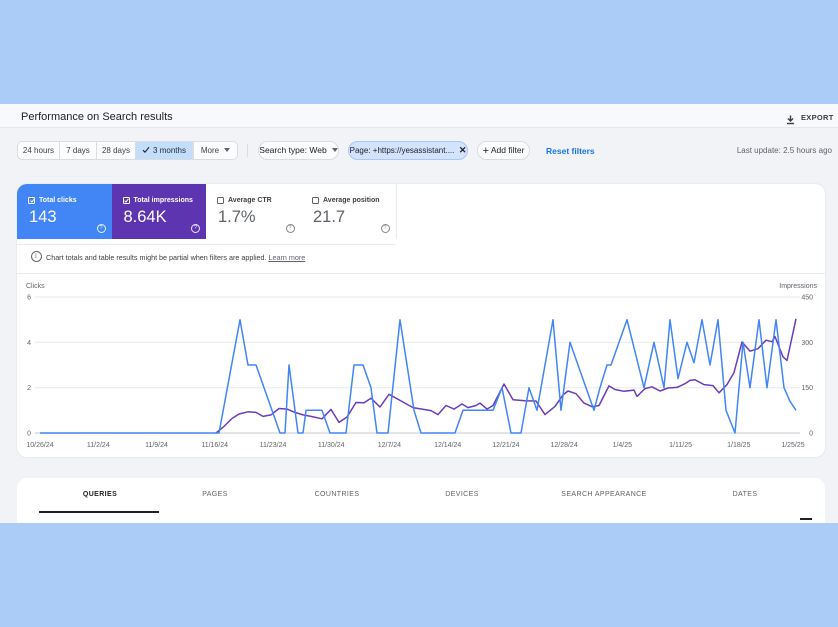 The image size is (838, 627). Describe the element at coordinates (447, 445) in the screenshot. I see `svg-text: 12/14/24` at that location.